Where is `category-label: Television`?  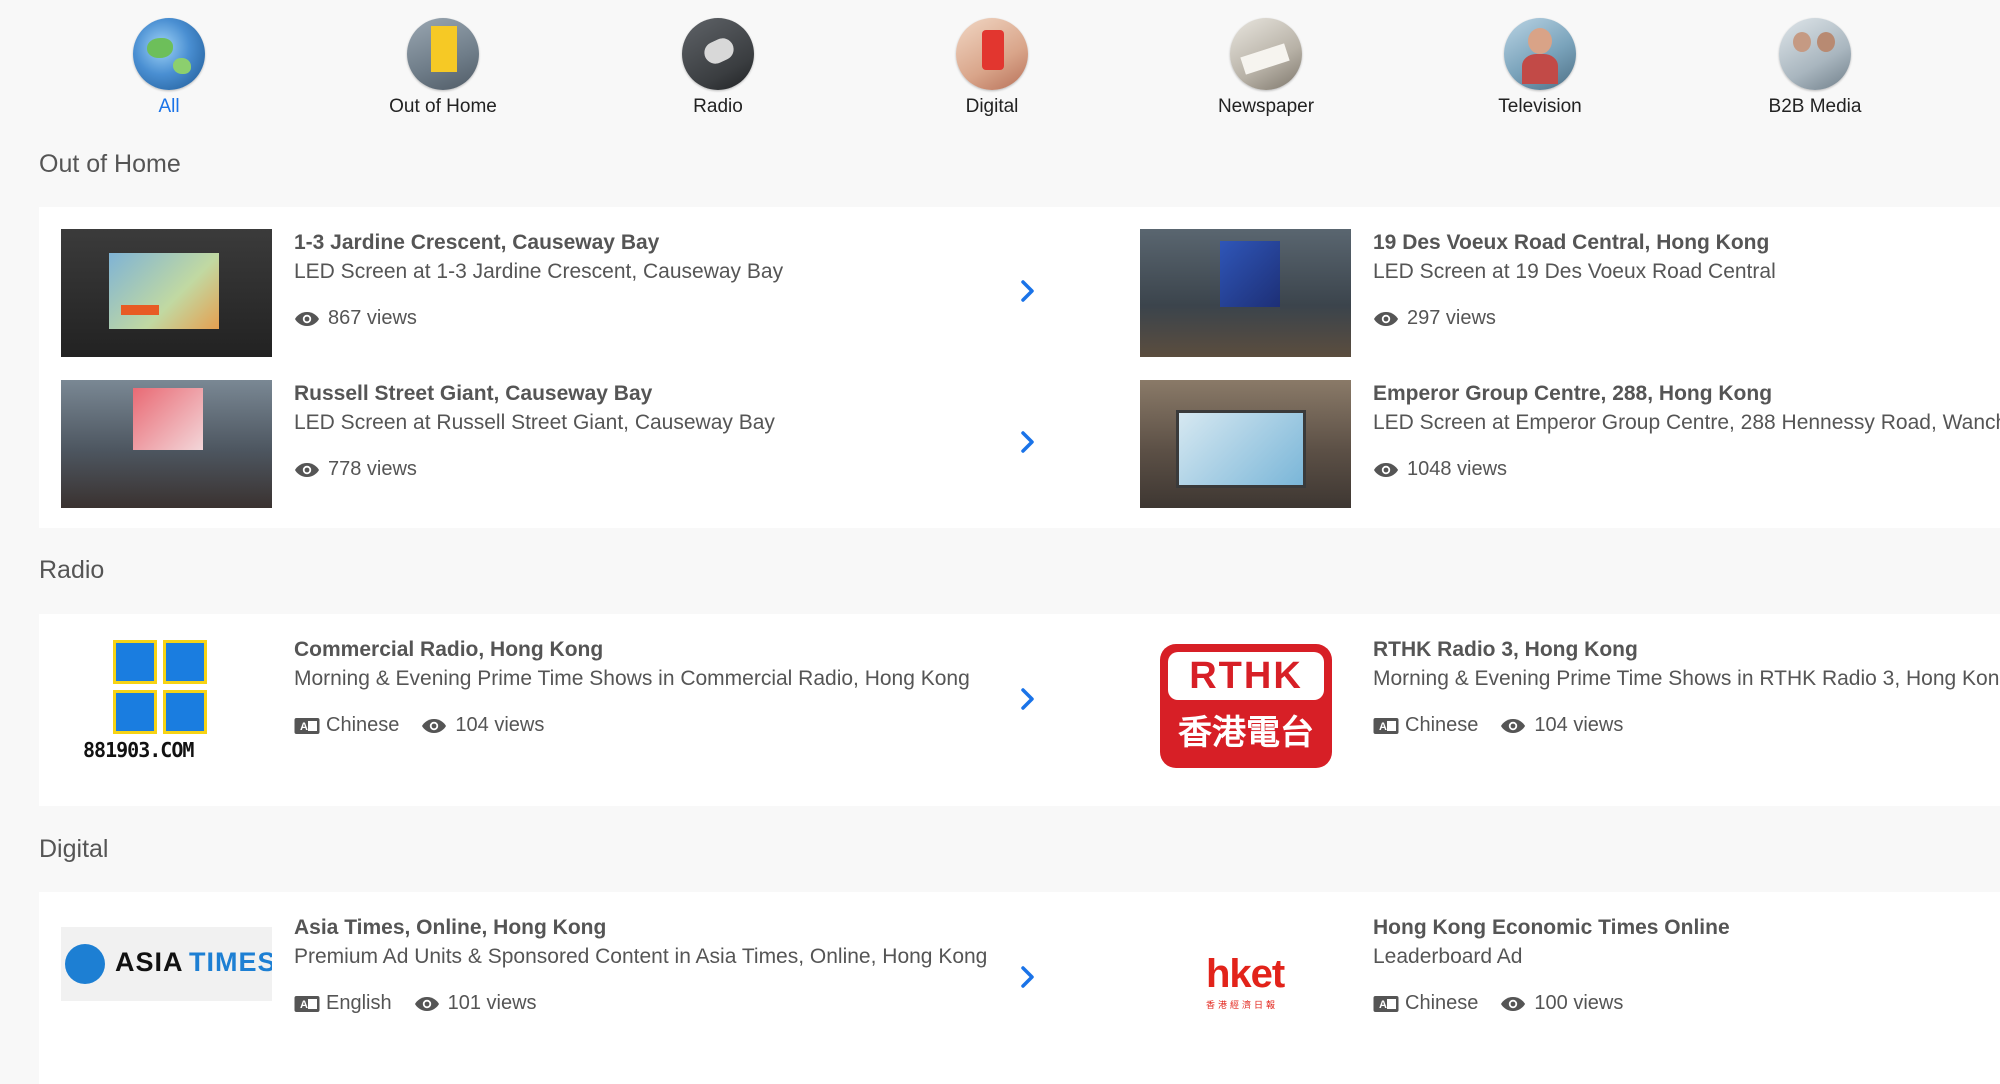
category-label: Television is located at coordinates (1540, 106).